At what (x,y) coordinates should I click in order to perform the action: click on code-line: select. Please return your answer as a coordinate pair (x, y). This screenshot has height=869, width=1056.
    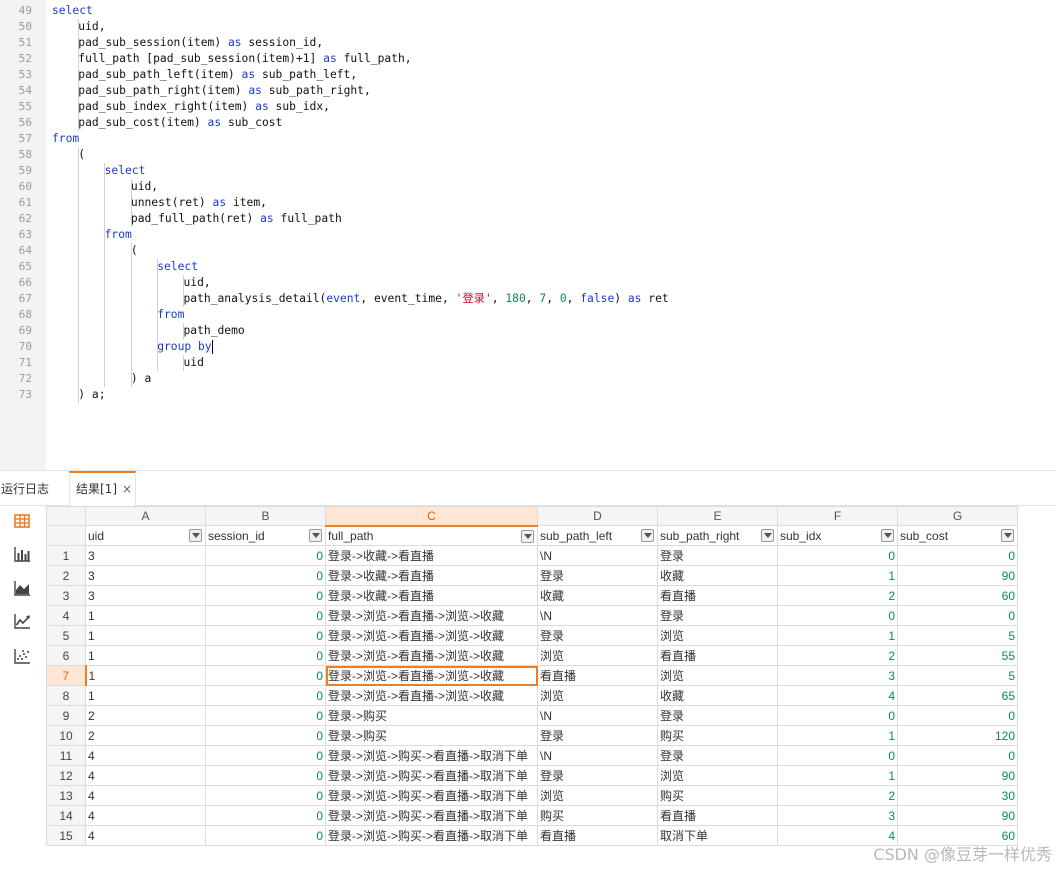
    Looking at the image, I should click on (360, 11).